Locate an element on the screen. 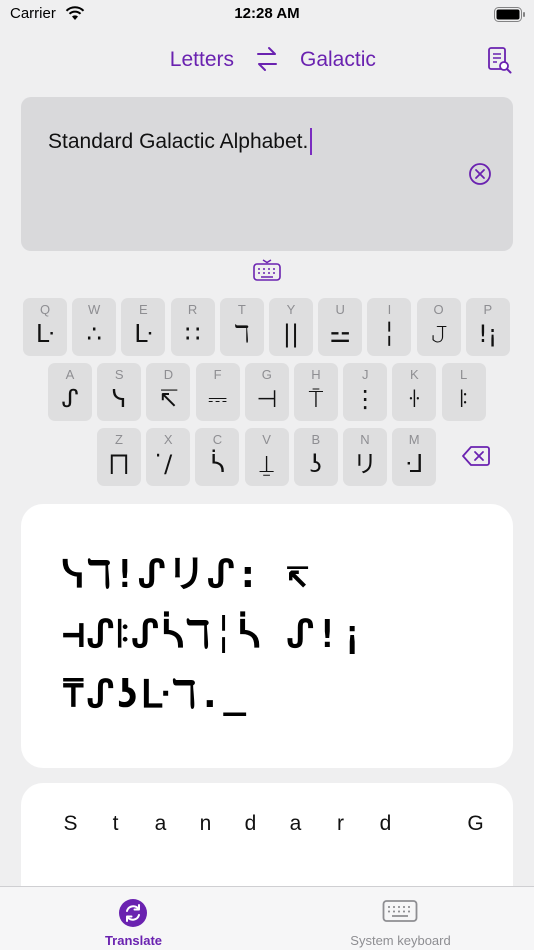 The image size is (534, 950). key-glyph-label: ꖎ is located at coordinates (463, 399).